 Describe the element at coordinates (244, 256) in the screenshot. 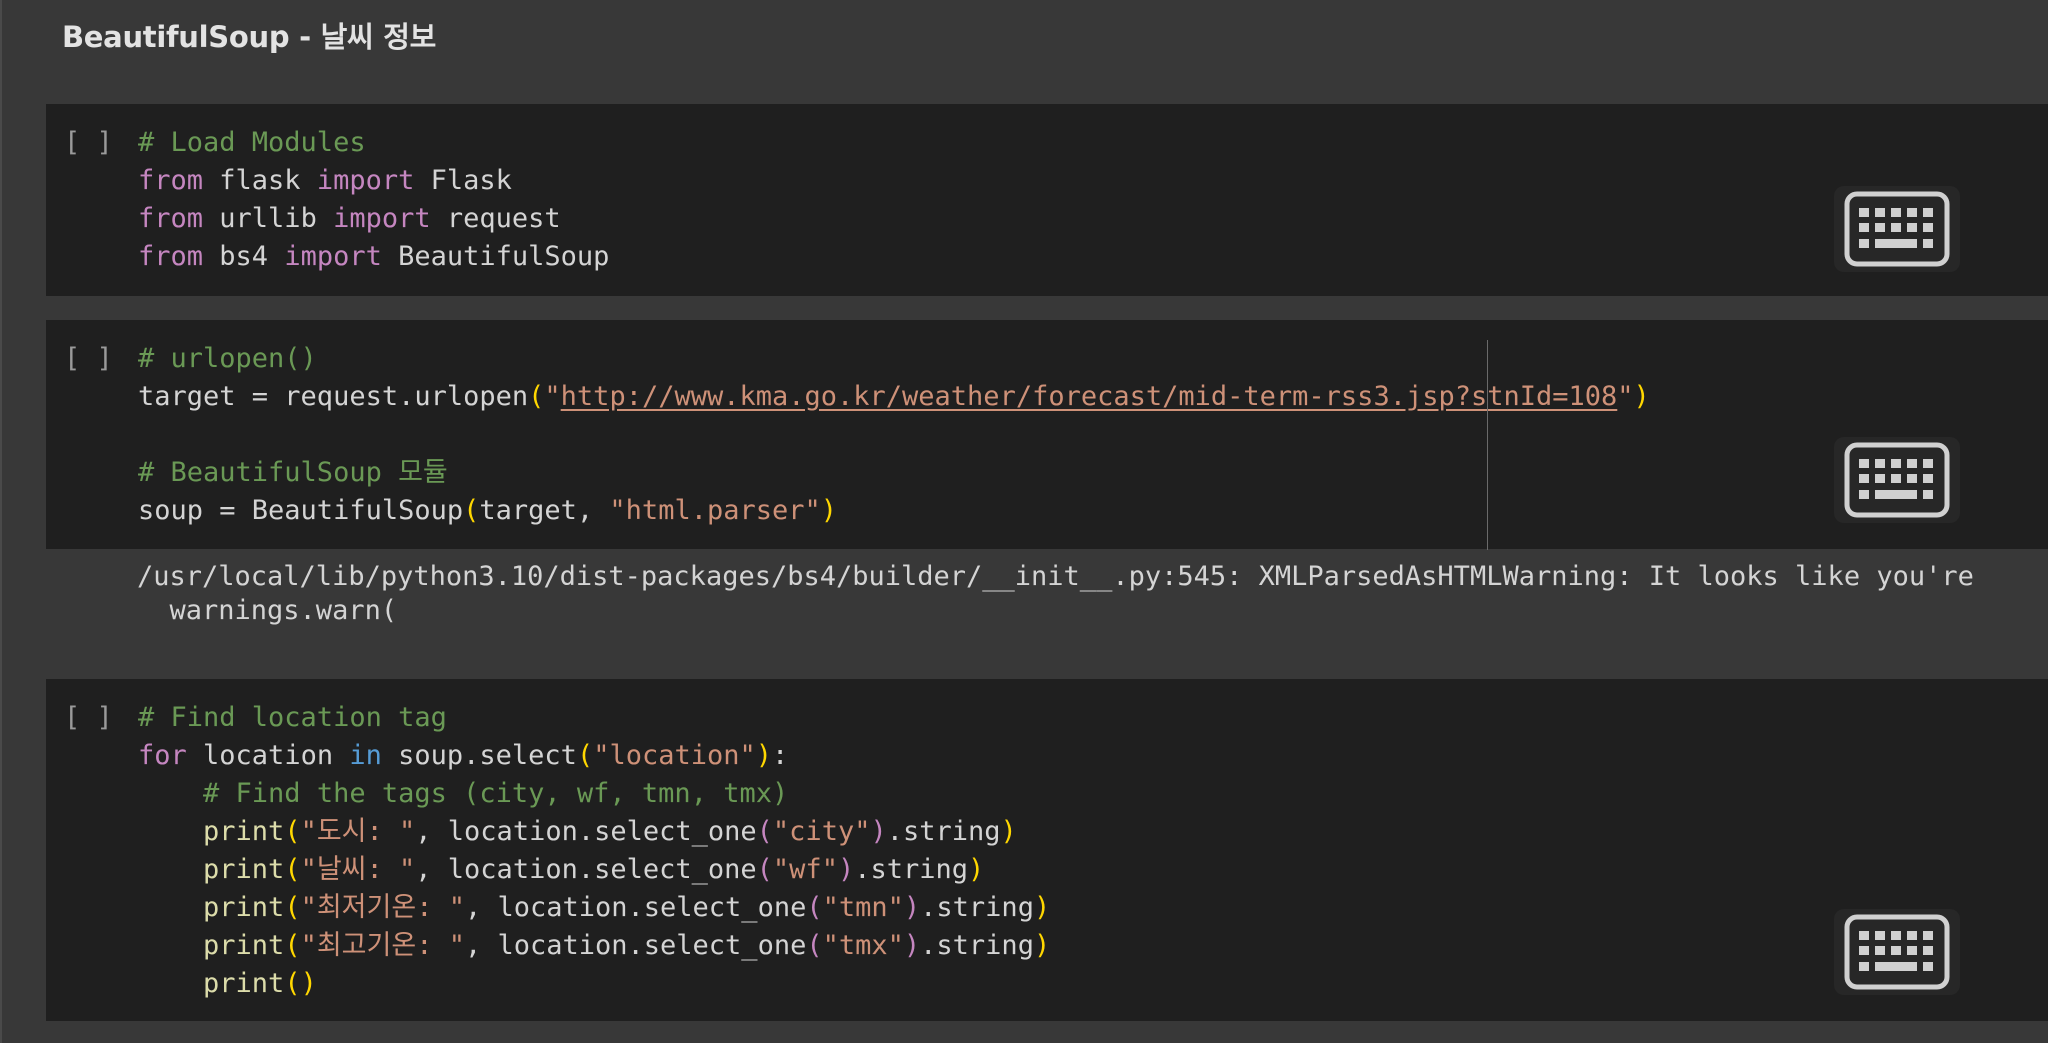

I see `code-token: bs4` at that location.